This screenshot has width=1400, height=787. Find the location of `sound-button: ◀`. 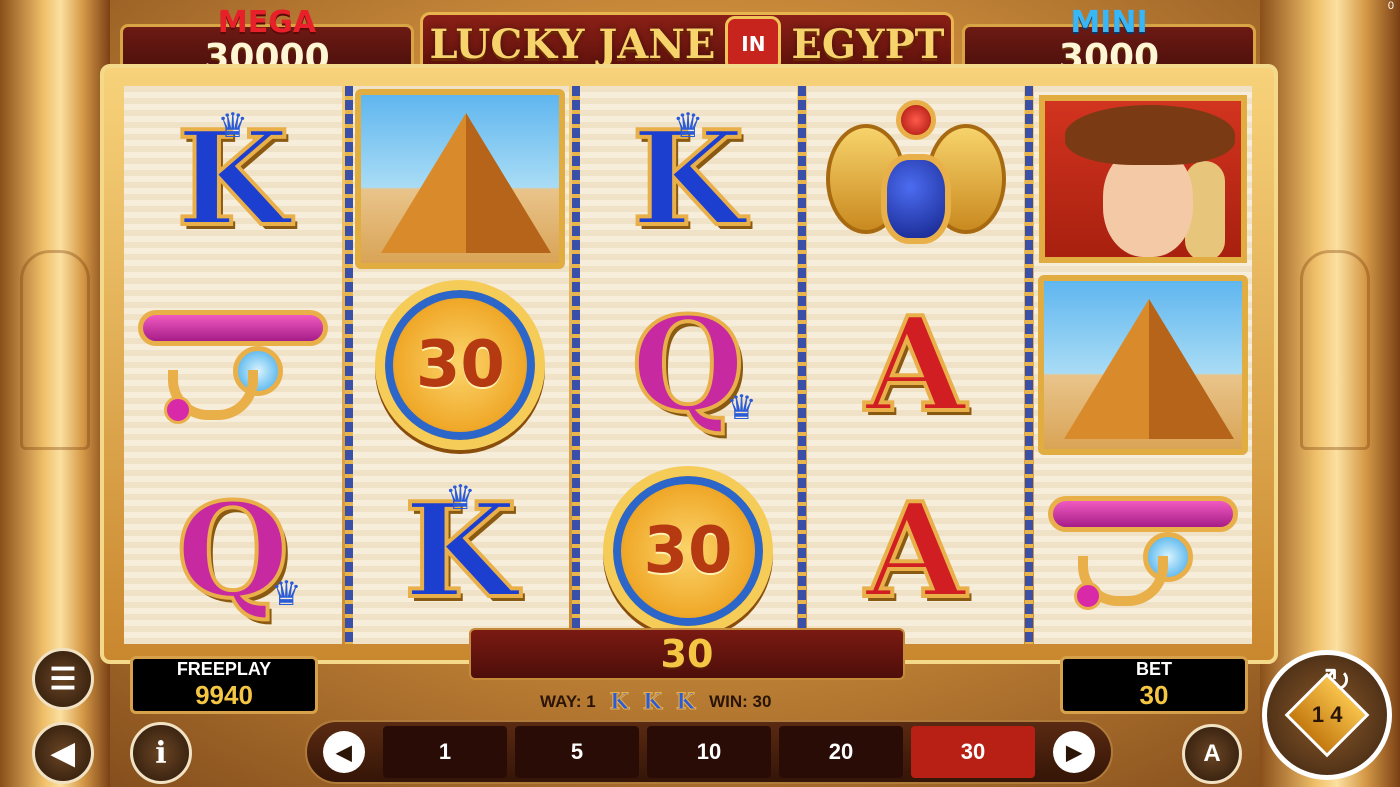

sound-button: ◀ is located at coordinates (63, 753).